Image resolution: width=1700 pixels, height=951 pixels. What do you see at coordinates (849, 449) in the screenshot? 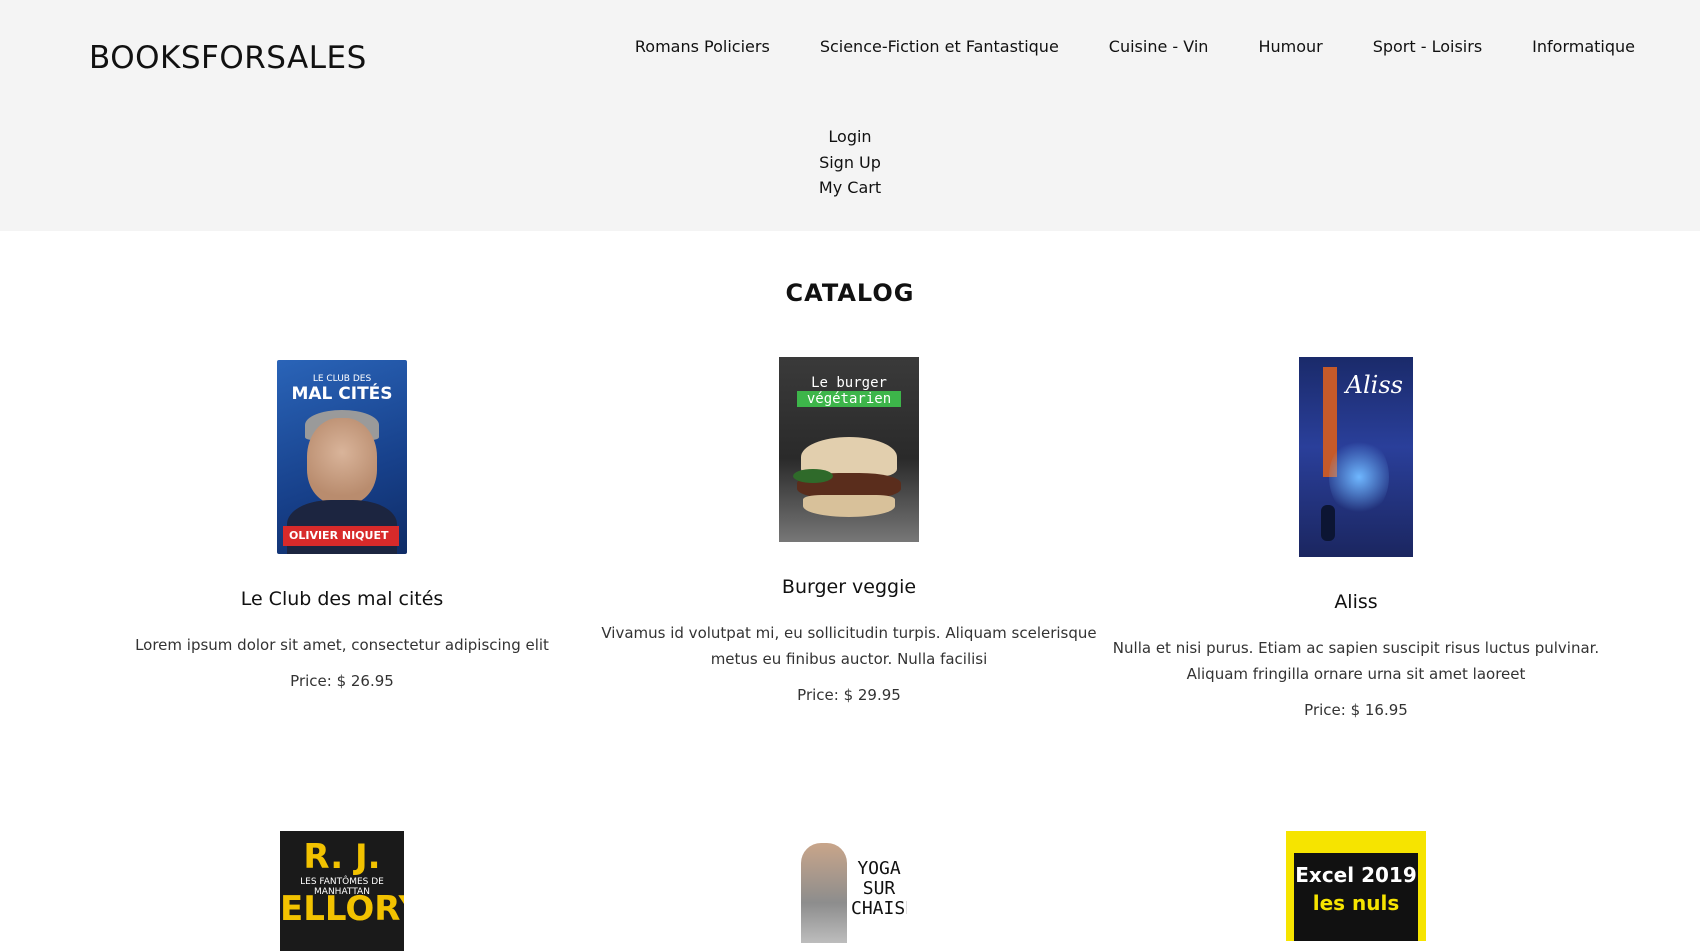
I see `book-cover-image: Le burger végétarien` at bounding box center [849, 449].